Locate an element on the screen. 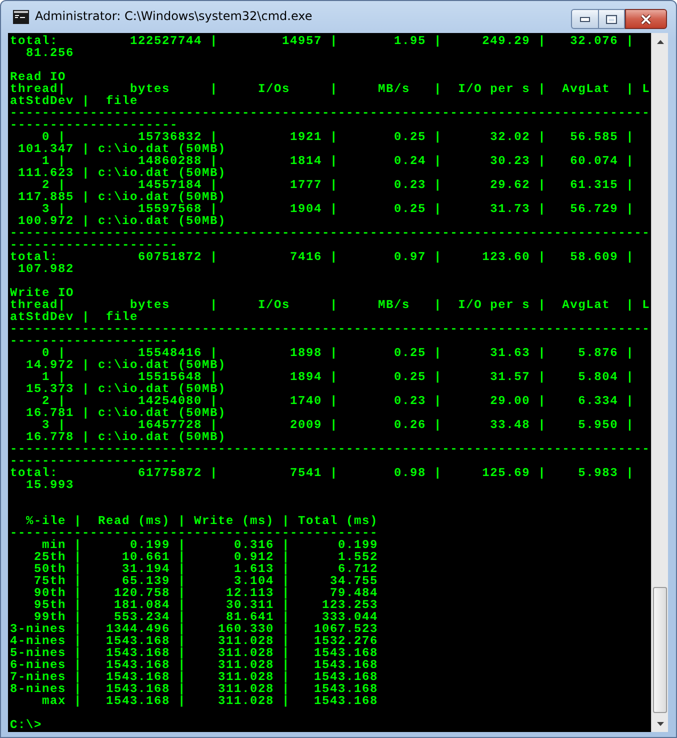  console-line: min | 0.199 | 0.316 | 0.199 is located at coordinates (210, 545).